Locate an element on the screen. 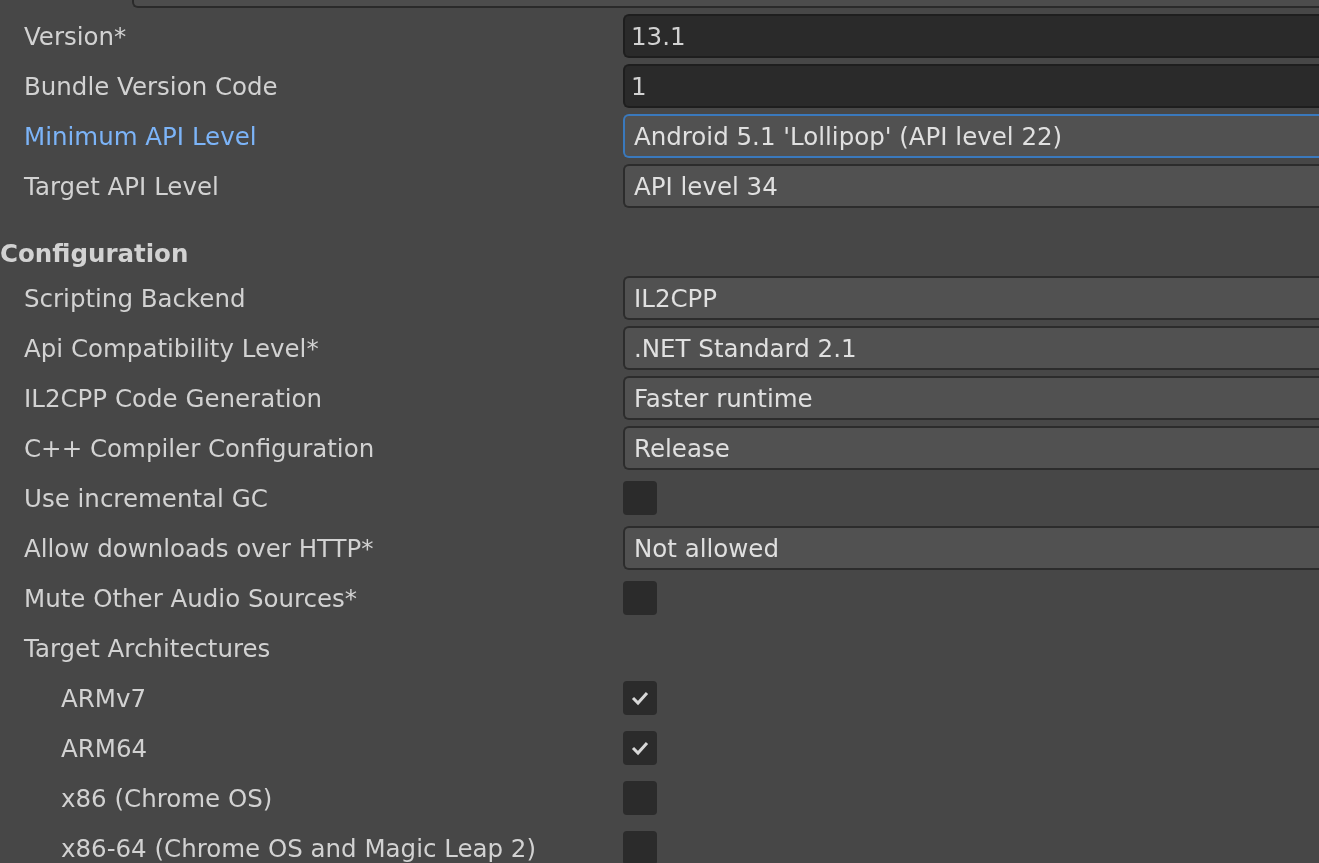  field-label: Api Compatibility Level* is located at coordinates (171, 348).